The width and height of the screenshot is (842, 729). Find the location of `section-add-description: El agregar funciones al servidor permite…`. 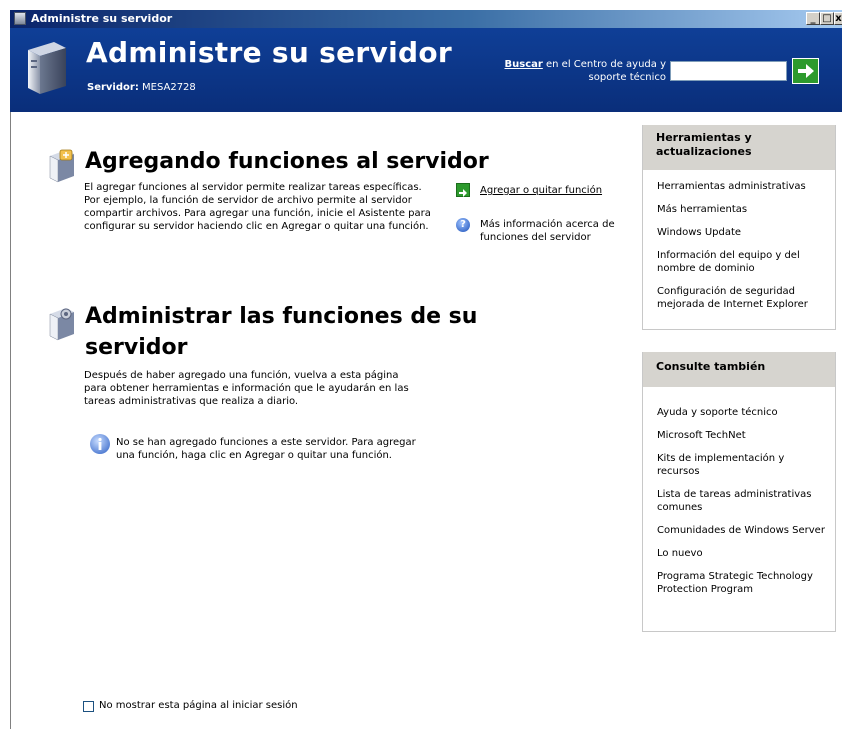

section-add-description: El agregar funciones al servidor permite… is located at coordinates (257, 207).